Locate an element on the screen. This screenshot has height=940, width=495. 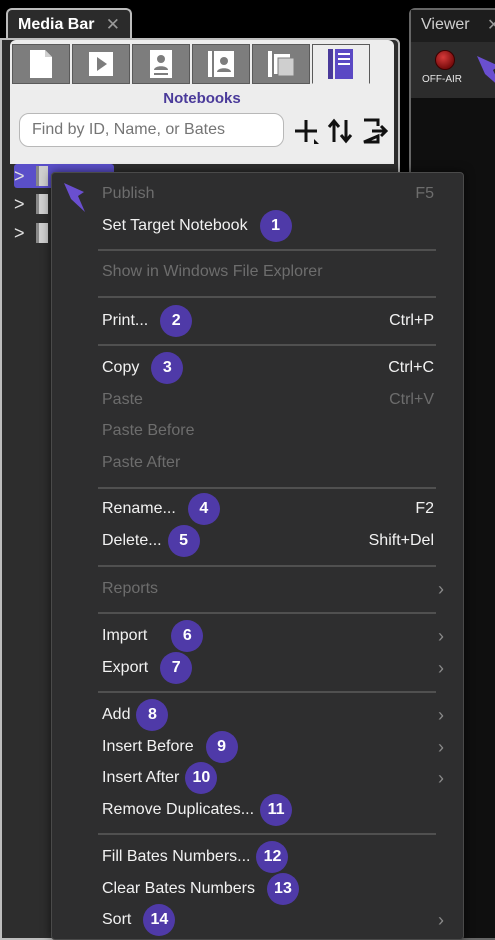
menu-item-shortcut: Ctrl+P is located at coordinates (411, 320).